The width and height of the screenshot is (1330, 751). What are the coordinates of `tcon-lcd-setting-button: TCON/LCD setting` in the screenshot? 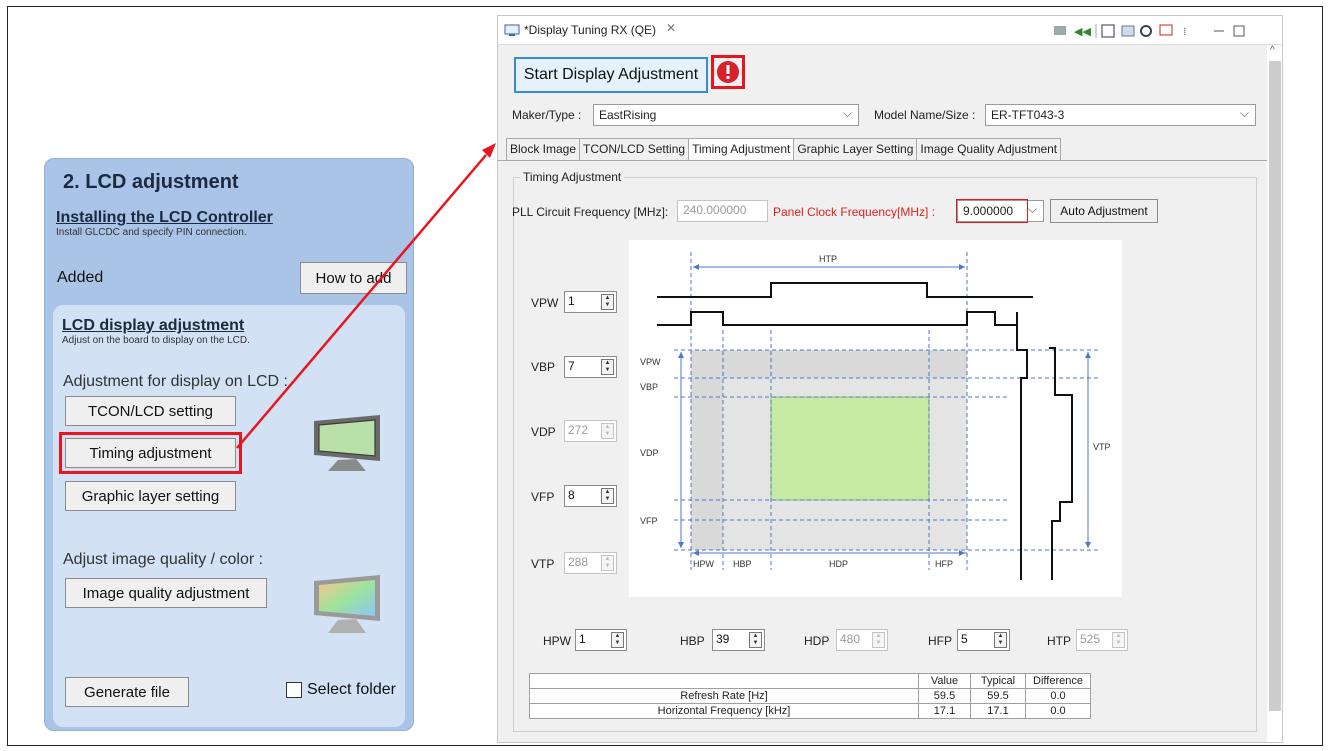 It's located at (150, 411).